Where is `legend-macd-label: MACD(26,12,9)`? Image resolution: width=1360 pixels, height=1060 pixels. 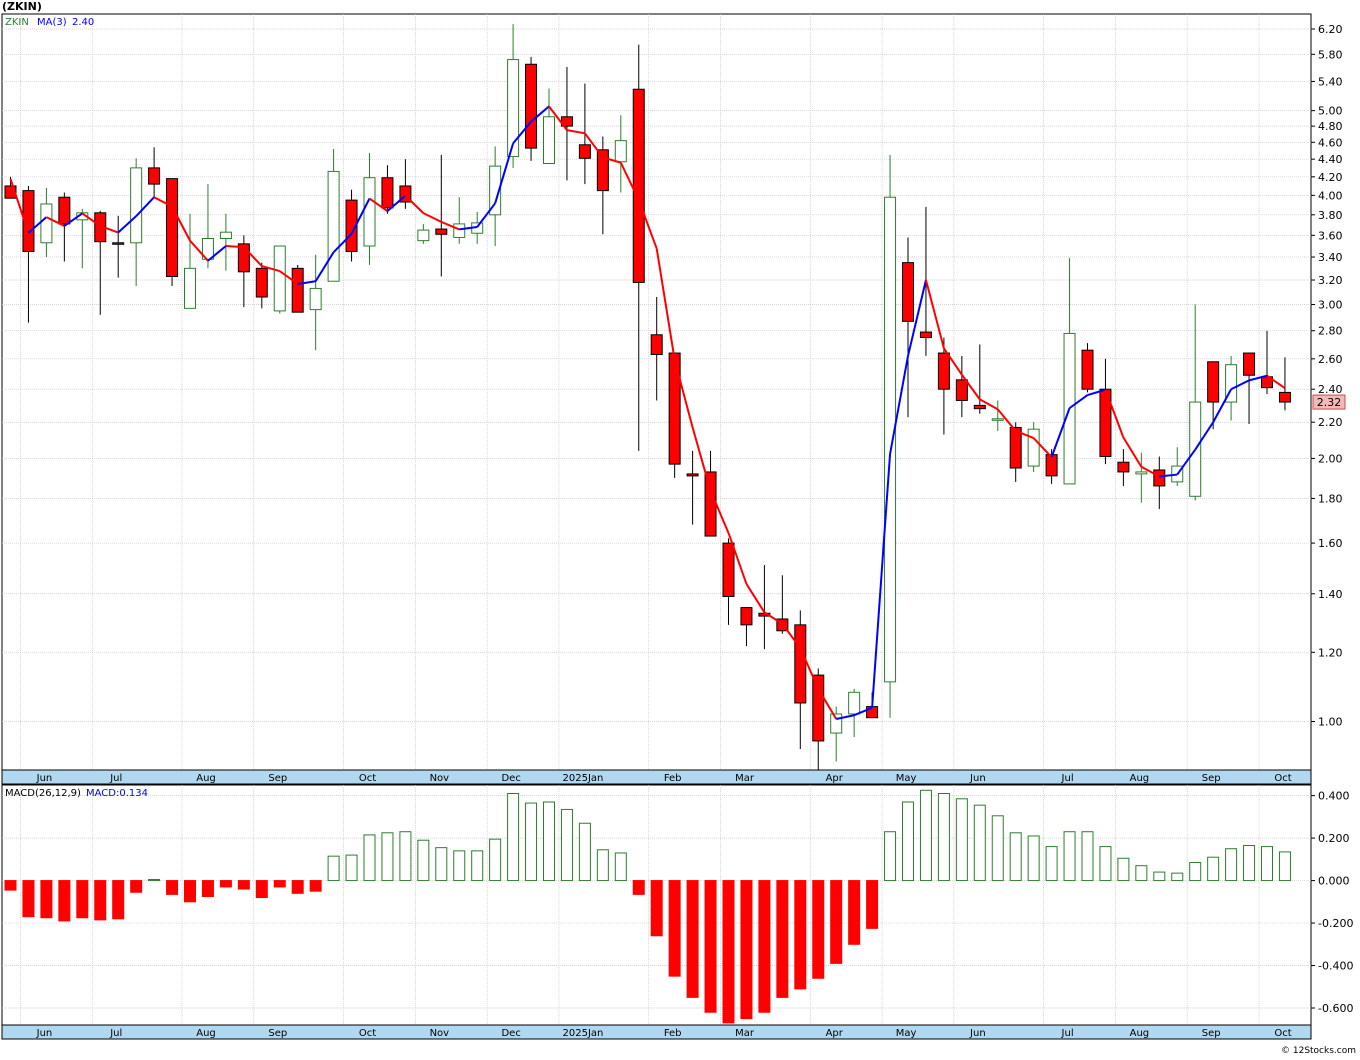 legend-macd-label: MACD(26,12,9) is located at coordinates (43, 793).